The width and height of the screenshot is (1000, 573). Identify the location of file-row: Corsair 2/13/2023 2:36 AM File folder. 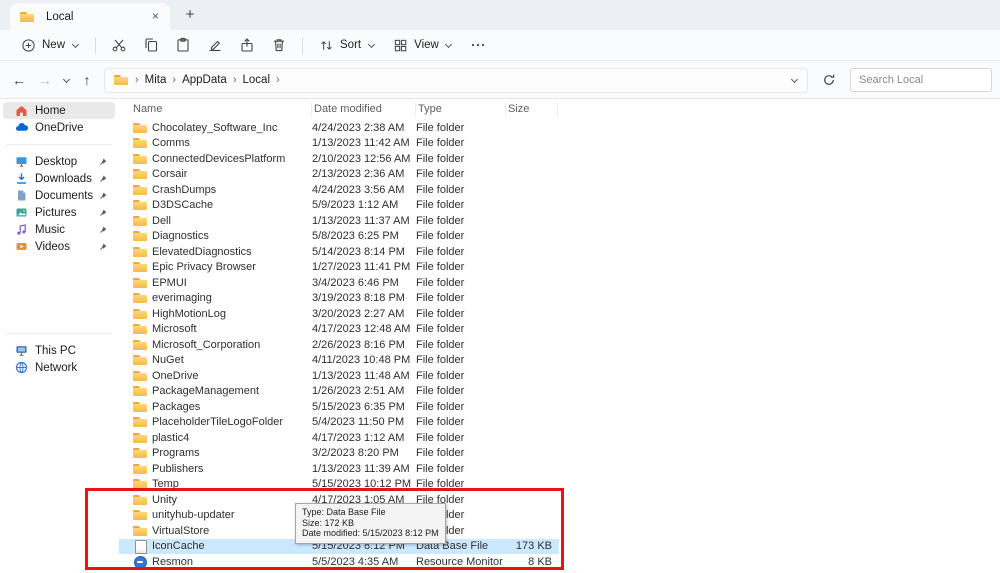
(339, 175).